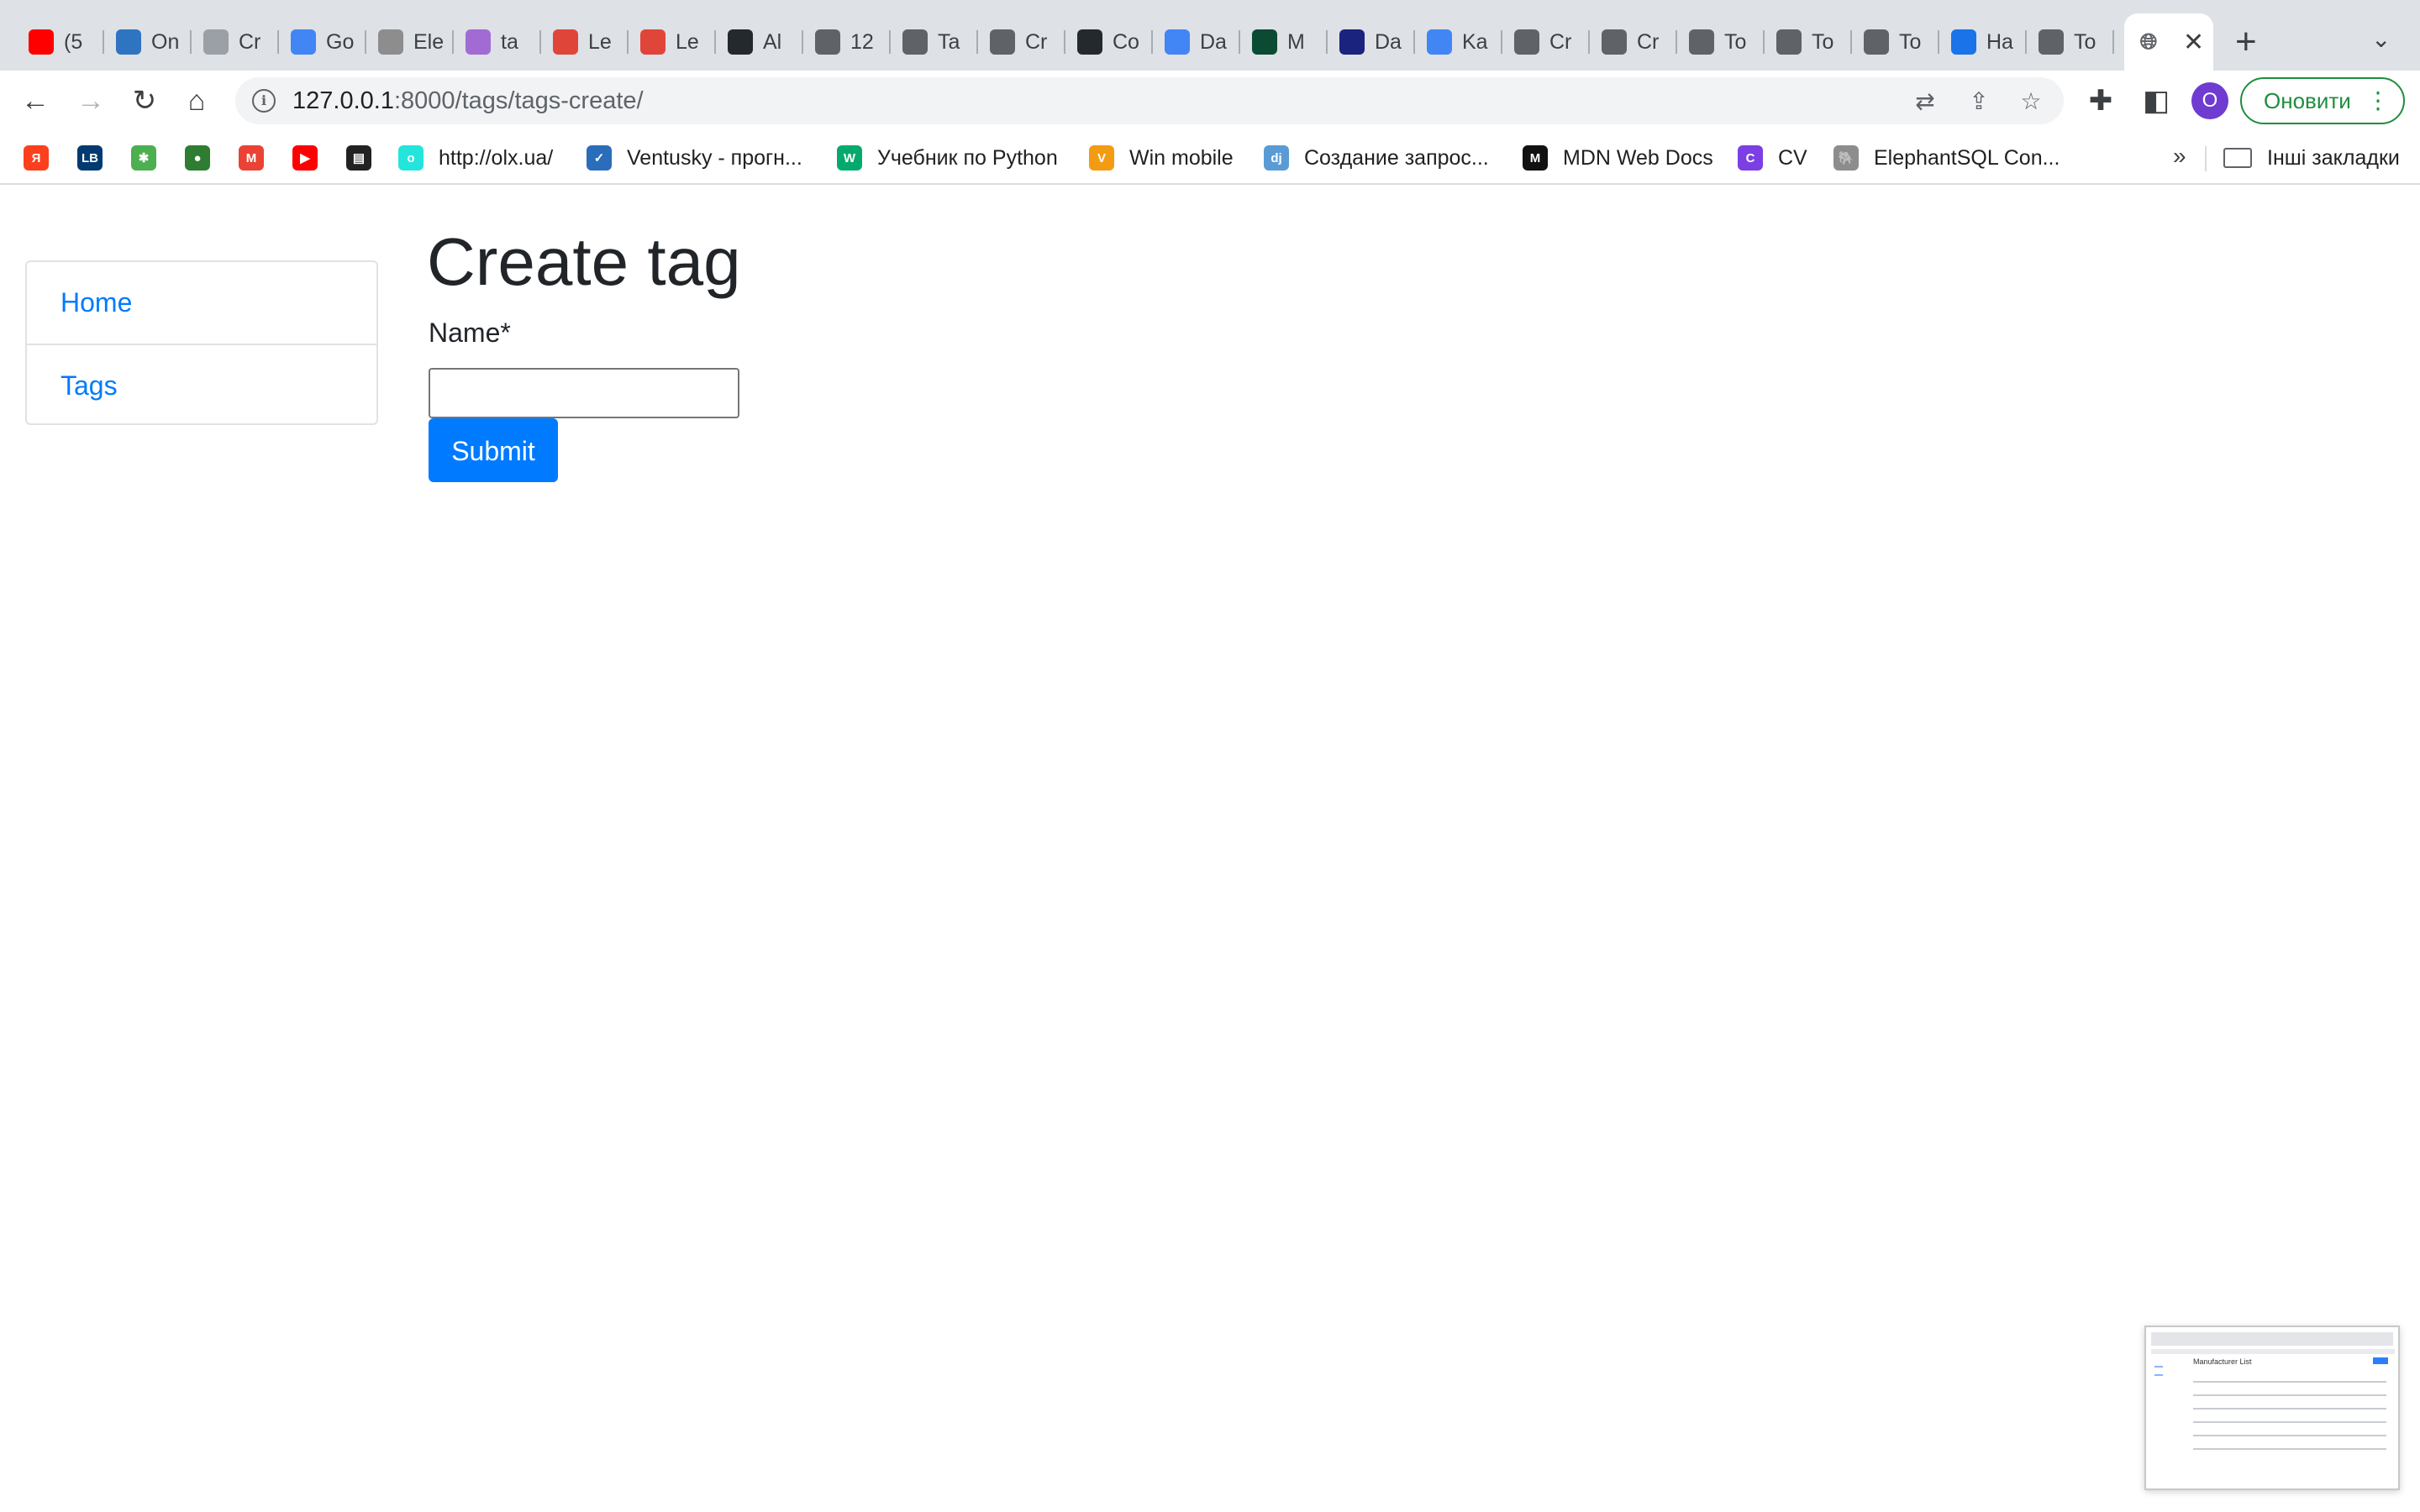  Describe the element at coordinates (2272, 1339) in the screenshot. I see `thumbnail-tabbar` at that location.